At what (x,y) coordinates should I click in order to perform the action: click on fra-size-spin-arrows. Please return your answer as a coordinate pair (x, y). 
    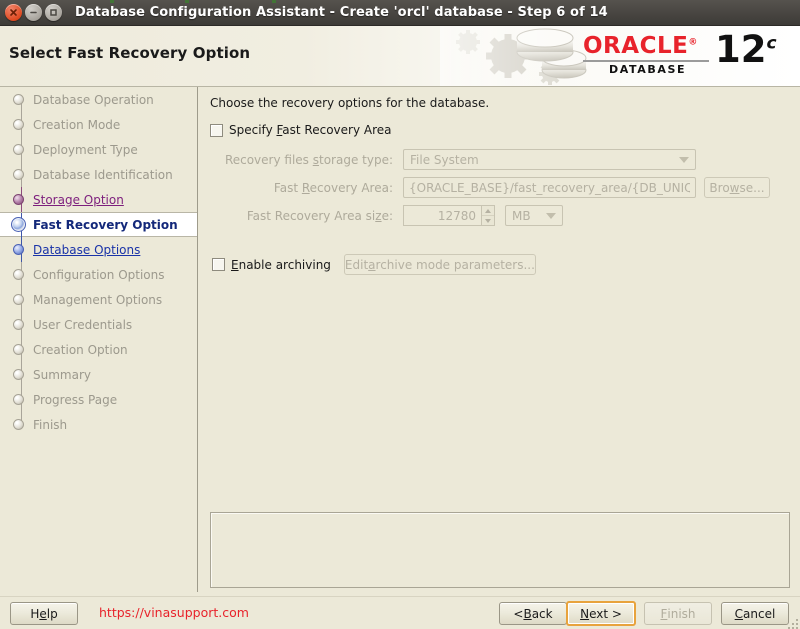
    Looking at the image, I should click on (488, 215).